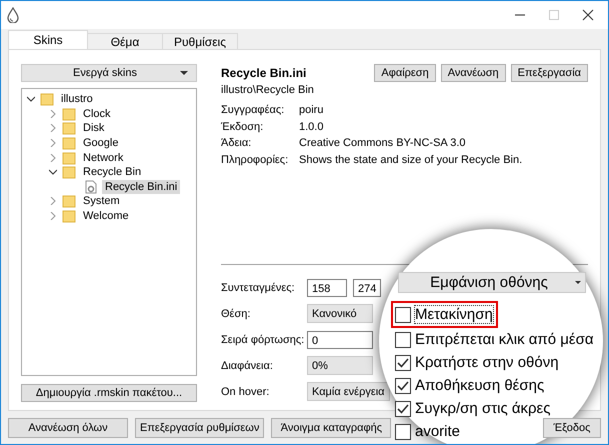  I want to click on tree-item: illustro, so click(77, 99).